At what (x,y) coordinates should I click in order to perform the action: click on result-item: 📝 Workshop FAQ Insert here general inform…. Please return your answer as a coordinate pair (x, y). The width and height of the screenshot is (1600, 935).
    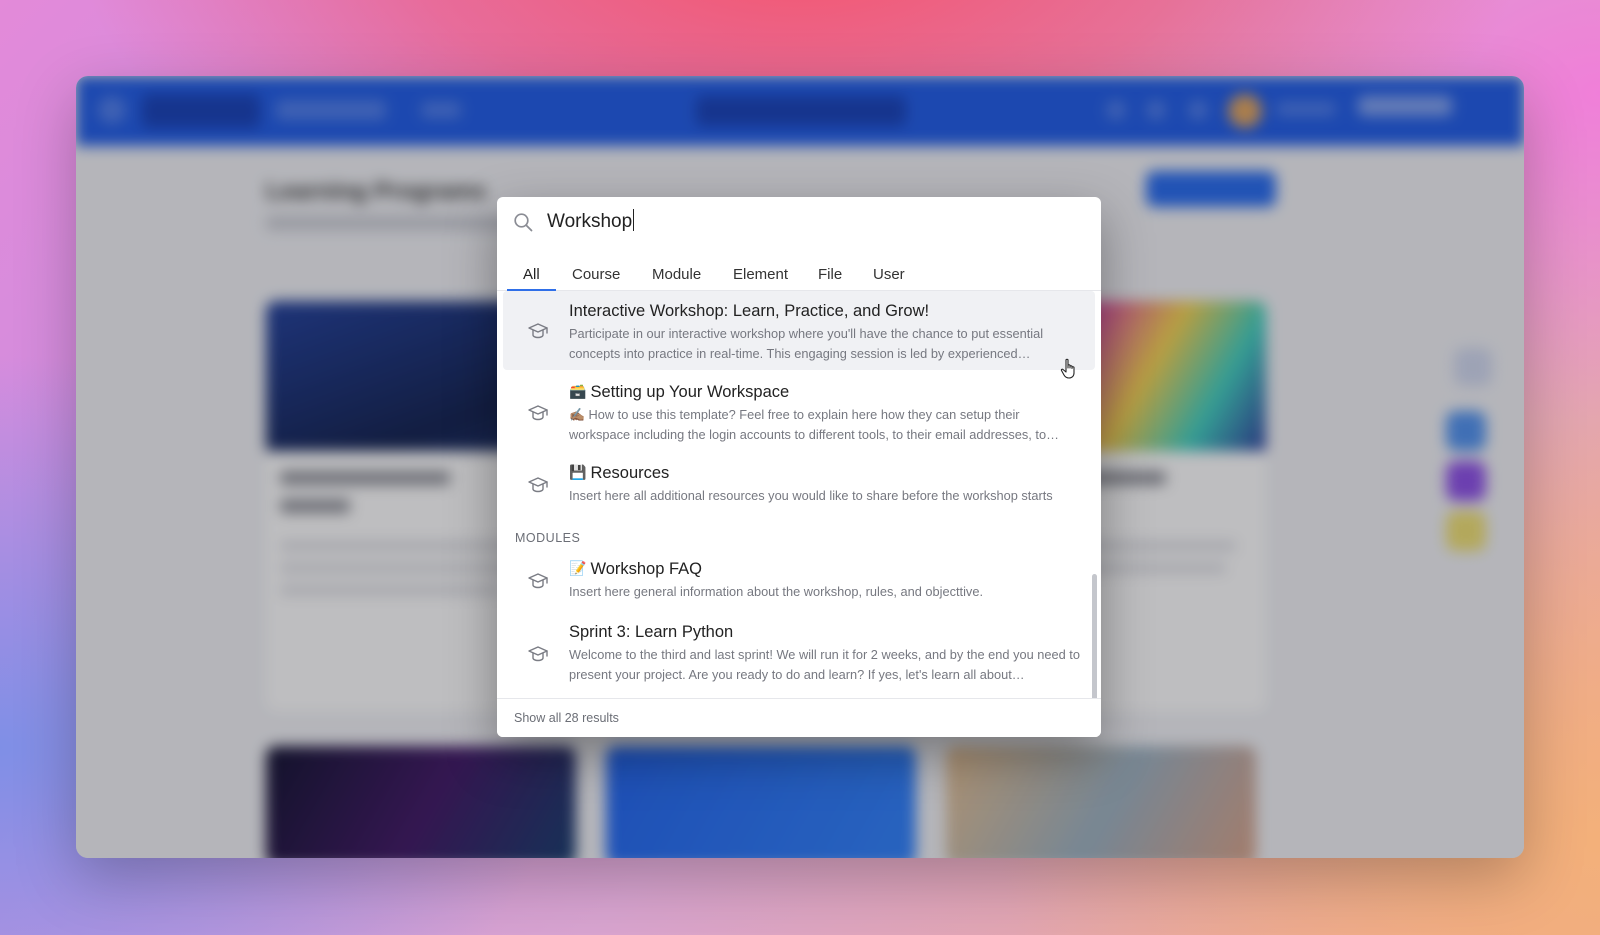
    Looking at the image, I should click on (799, 581).